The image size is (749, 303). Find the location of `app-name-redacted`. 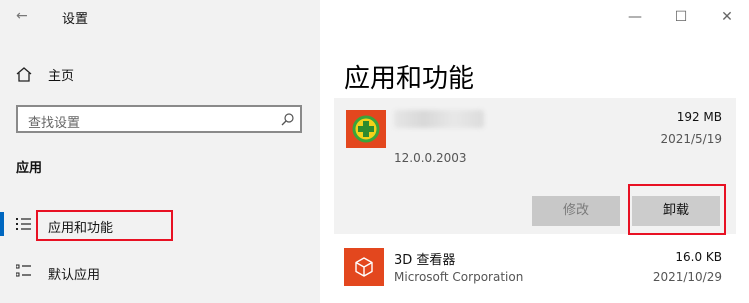

app-name-redacted is located at coordinates (439, 119).